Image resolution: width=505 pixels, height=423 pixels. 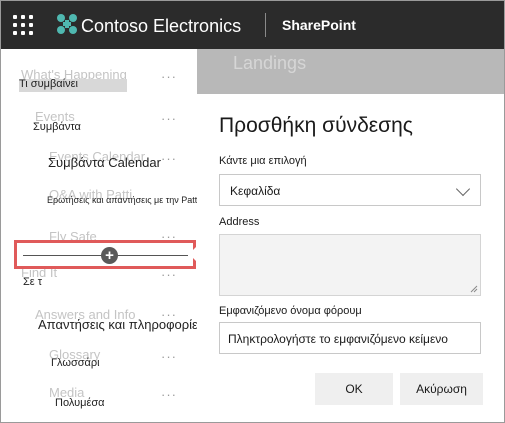 What do you see at coordinates (354, 389) in the screenshot?
I see `ok-button: OK` at bounding box center [354, 389].